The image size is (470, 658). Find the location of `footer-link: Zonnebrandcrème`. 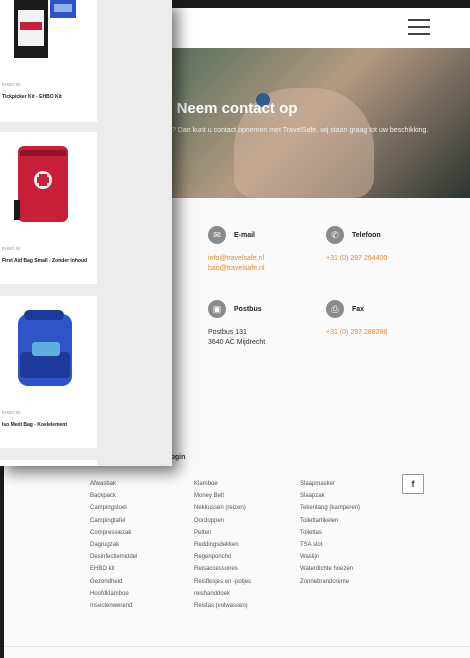

footer-link: Zonnebrandcrème is located at coordinates (330, 582).